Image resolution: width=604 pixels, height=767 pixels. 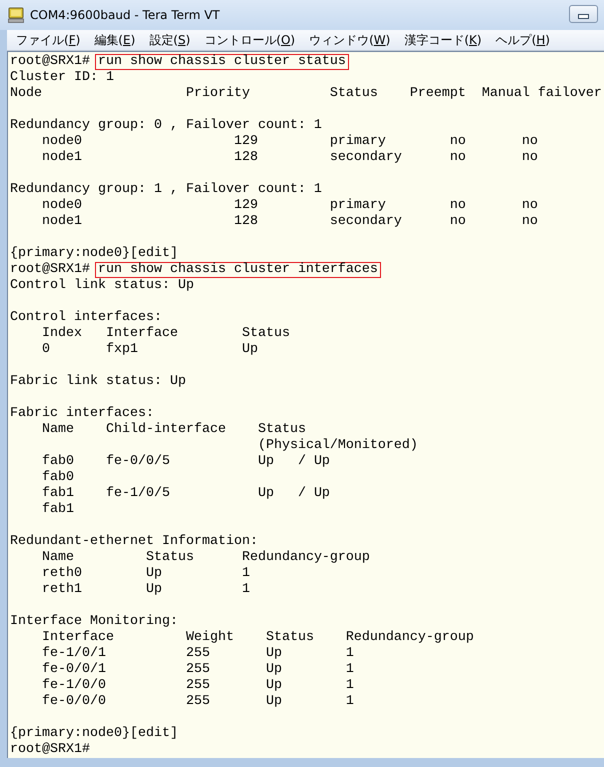 I want to click on minimize-icon, so click(x=583, y=16).